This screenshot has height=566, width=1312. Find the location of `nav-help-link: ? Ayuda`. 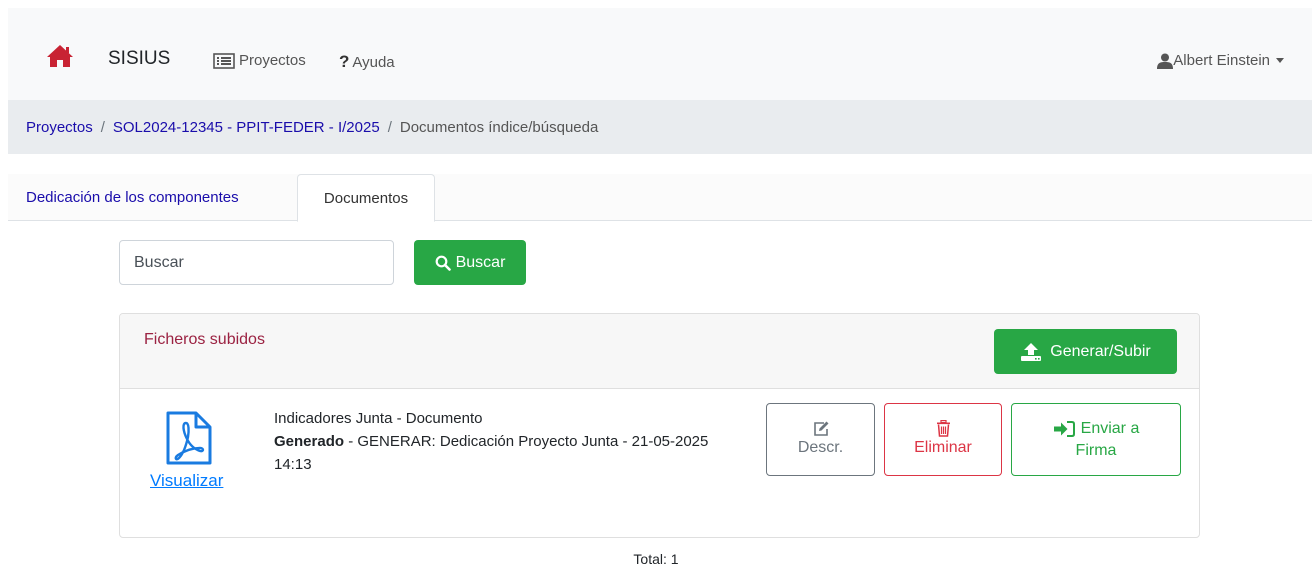

nav-help-link: ? Ayuda is located at coordinates (367, 62).